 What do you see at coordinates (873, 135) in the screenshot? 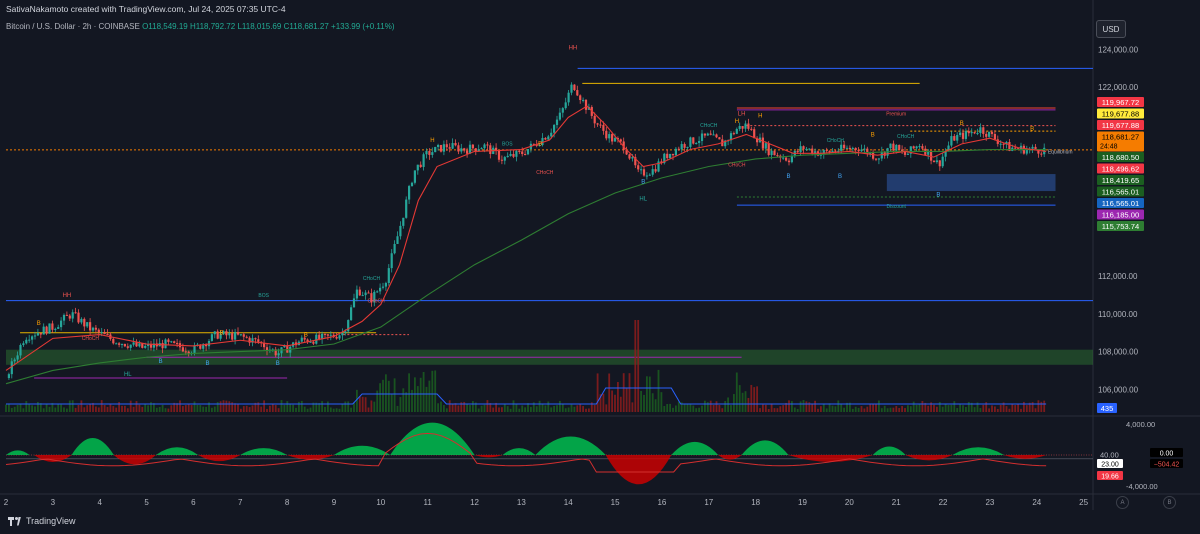
I see `chart-label-25: B` at bounding box center [873, 135].